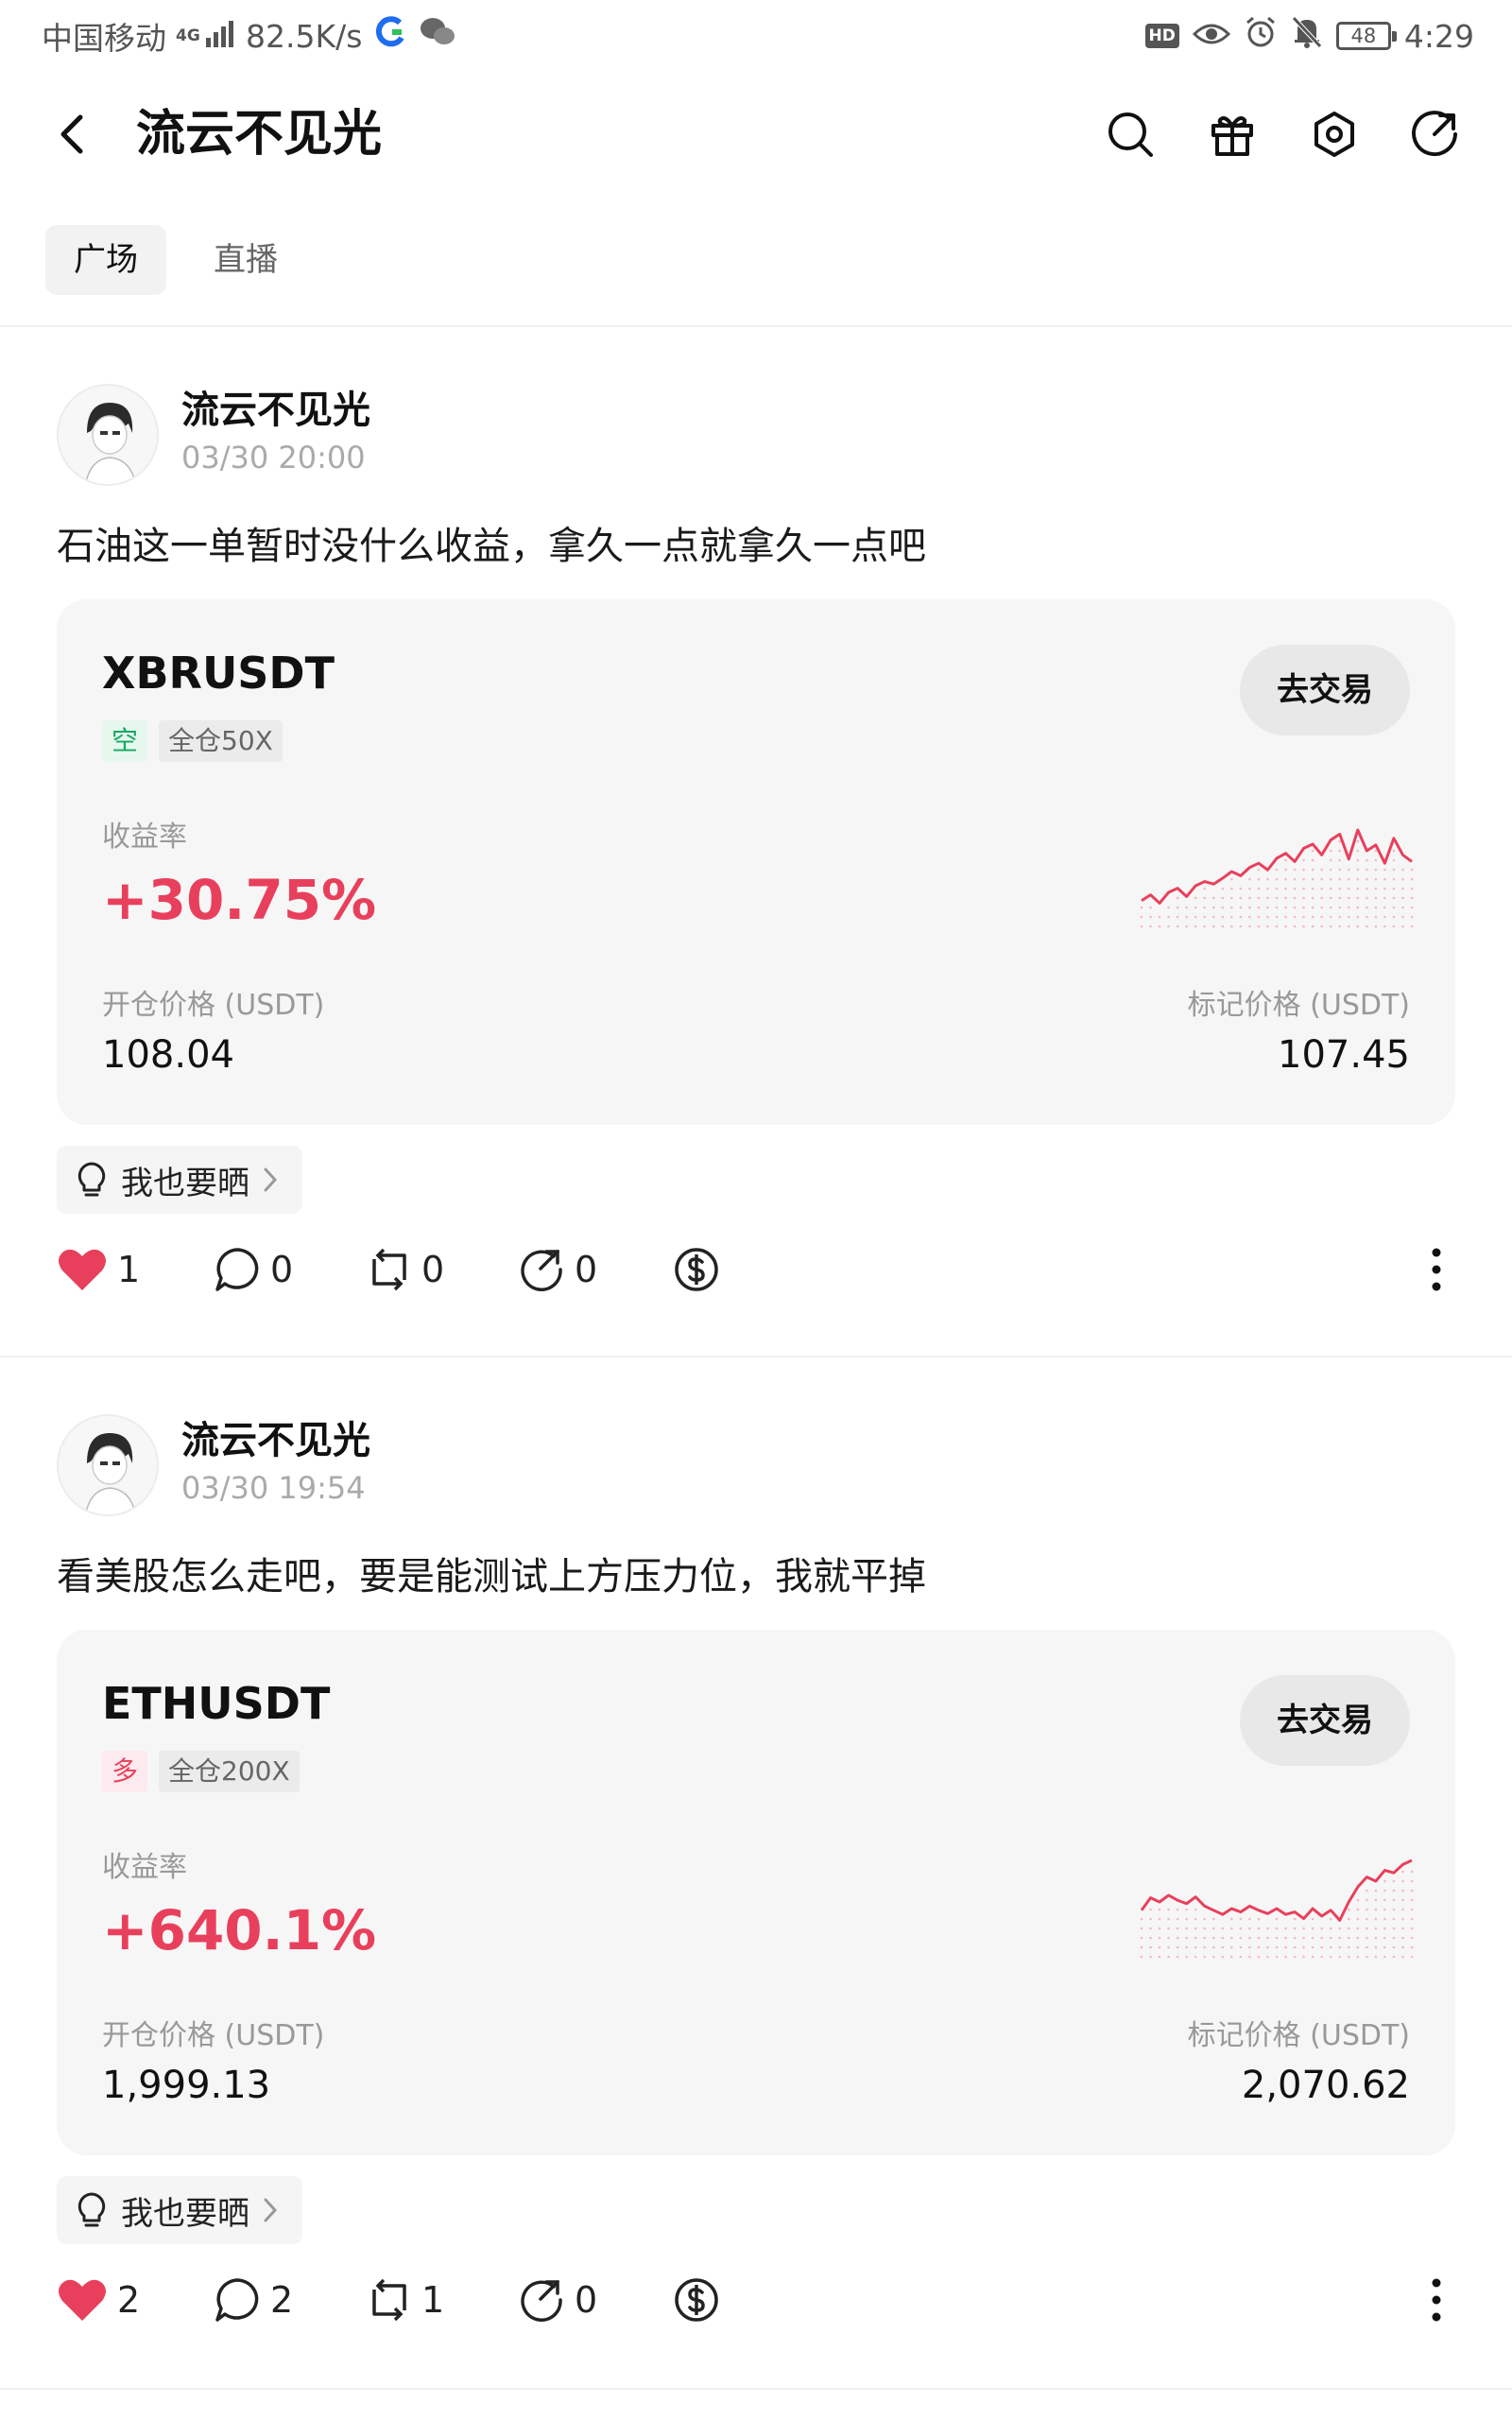  What do you see at coordinates (1277, 878) in the screenshot?
I see `price-sparkline` at bounding box center [1277, 878].